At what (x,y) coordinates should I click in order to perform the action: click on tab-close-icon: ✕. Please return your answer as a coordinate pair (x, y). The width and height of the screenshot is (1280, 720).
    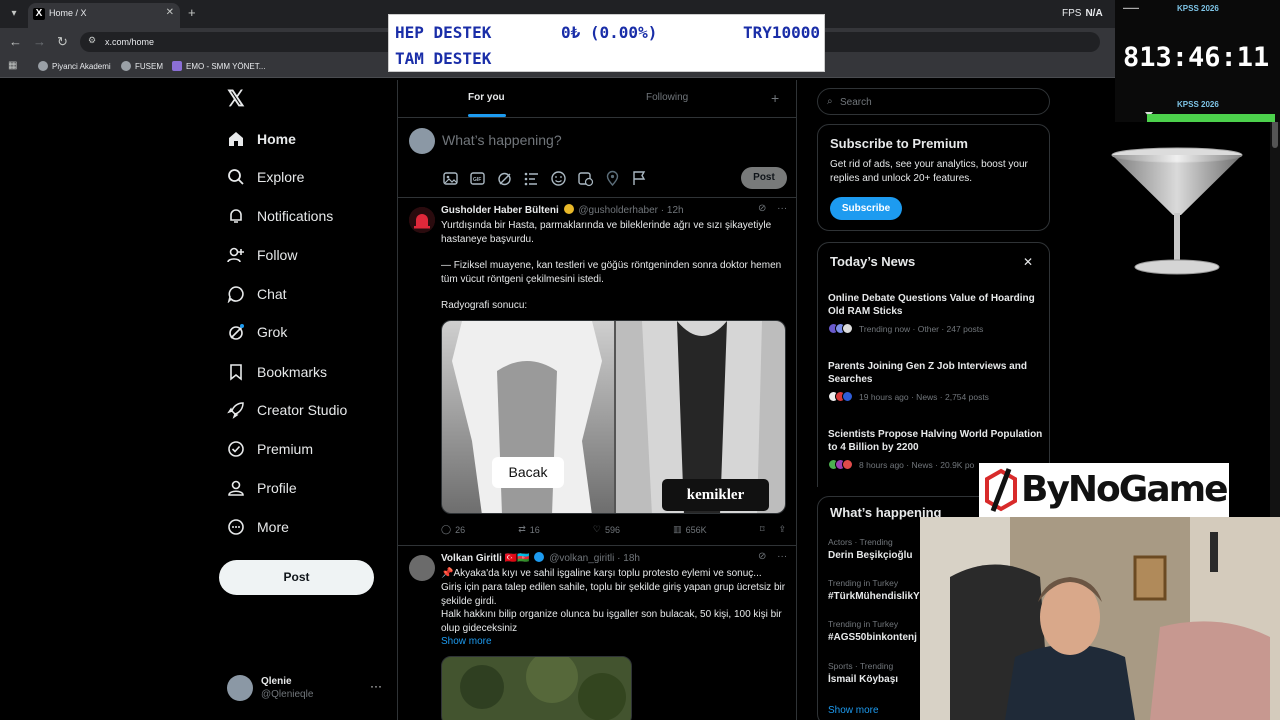
    Looking at the image, I should click on (170, 12).